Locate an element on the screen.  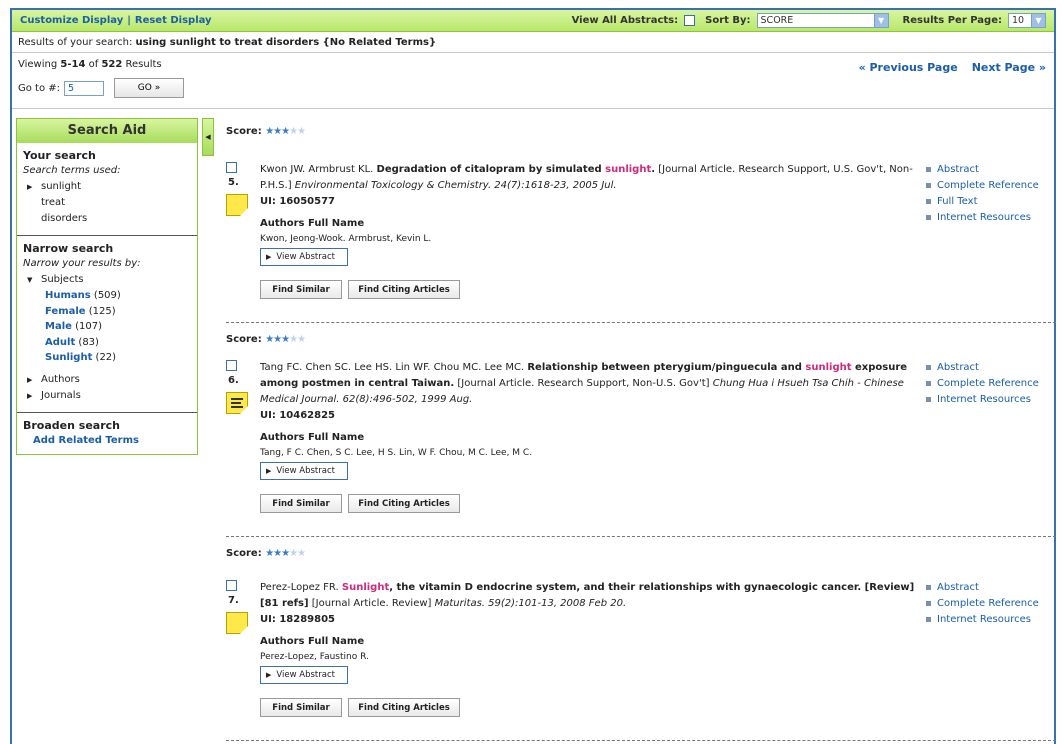
result-number: 7. is located at coordinates (233, 600).